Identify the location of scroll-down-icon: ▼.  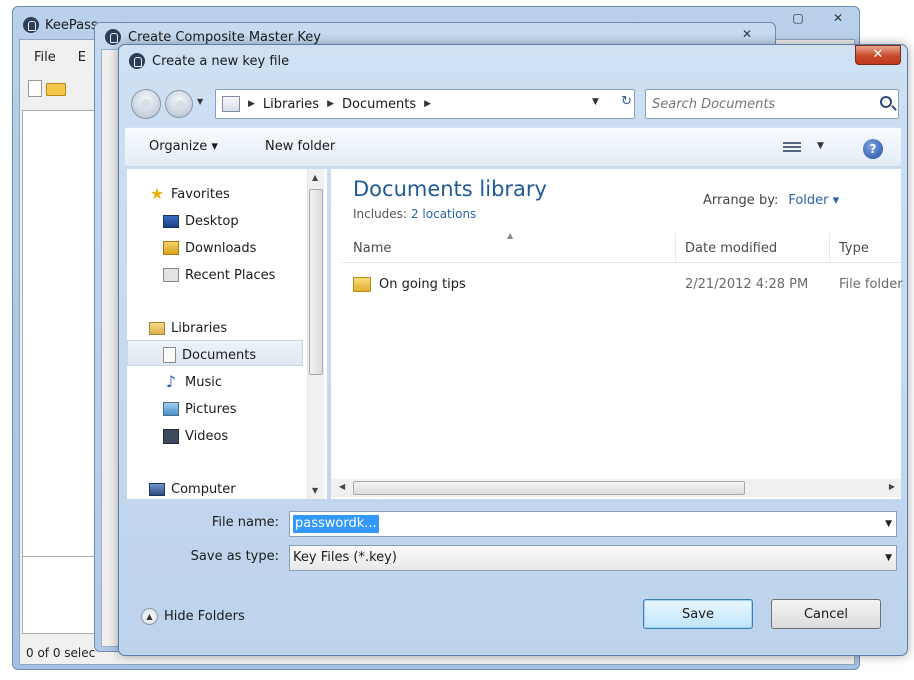
(315, 490).